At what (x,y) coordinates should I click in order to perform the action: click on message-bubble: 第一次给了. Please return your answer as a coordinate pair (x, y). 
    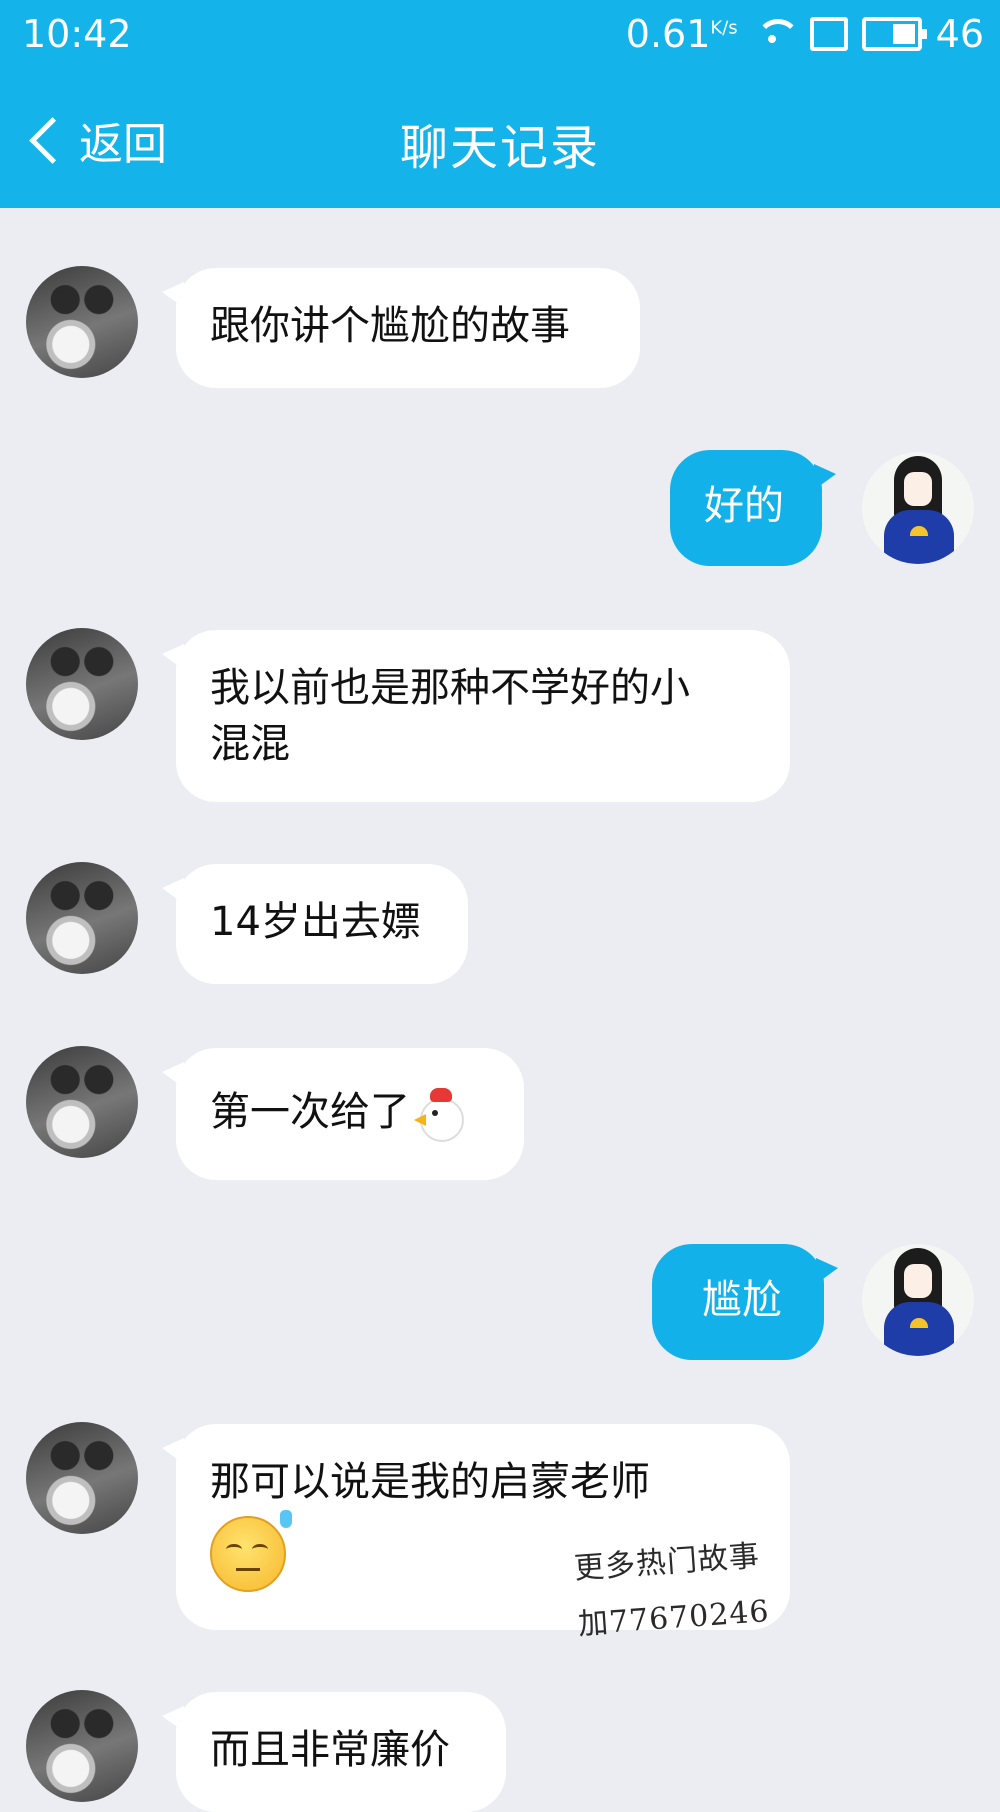
    Looking at the image, I should click on (343, 1114).